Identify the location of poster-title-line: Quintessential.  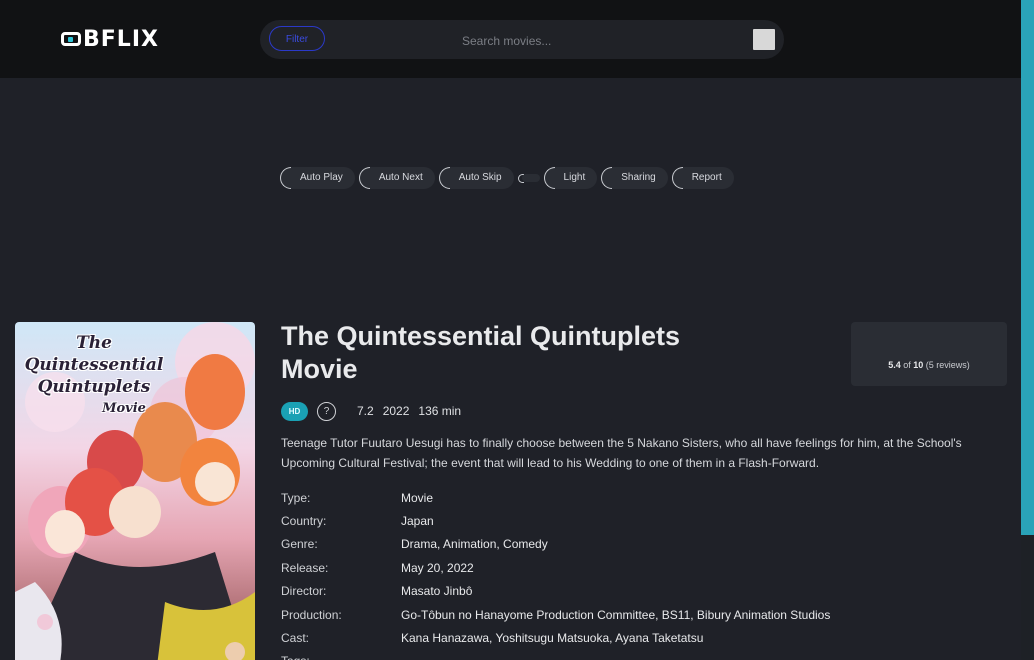
(94, 365).